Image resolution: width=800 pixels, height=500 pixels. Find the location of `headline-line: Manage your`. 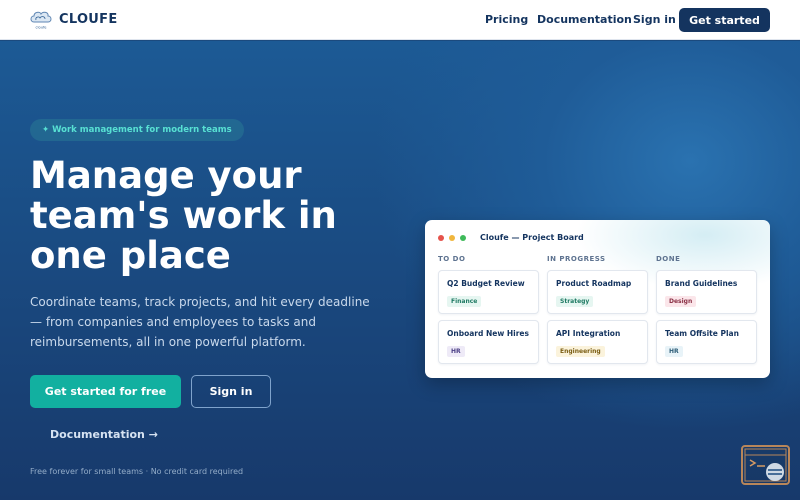

headline-line: Manage your is located at coordinates (166, 175).